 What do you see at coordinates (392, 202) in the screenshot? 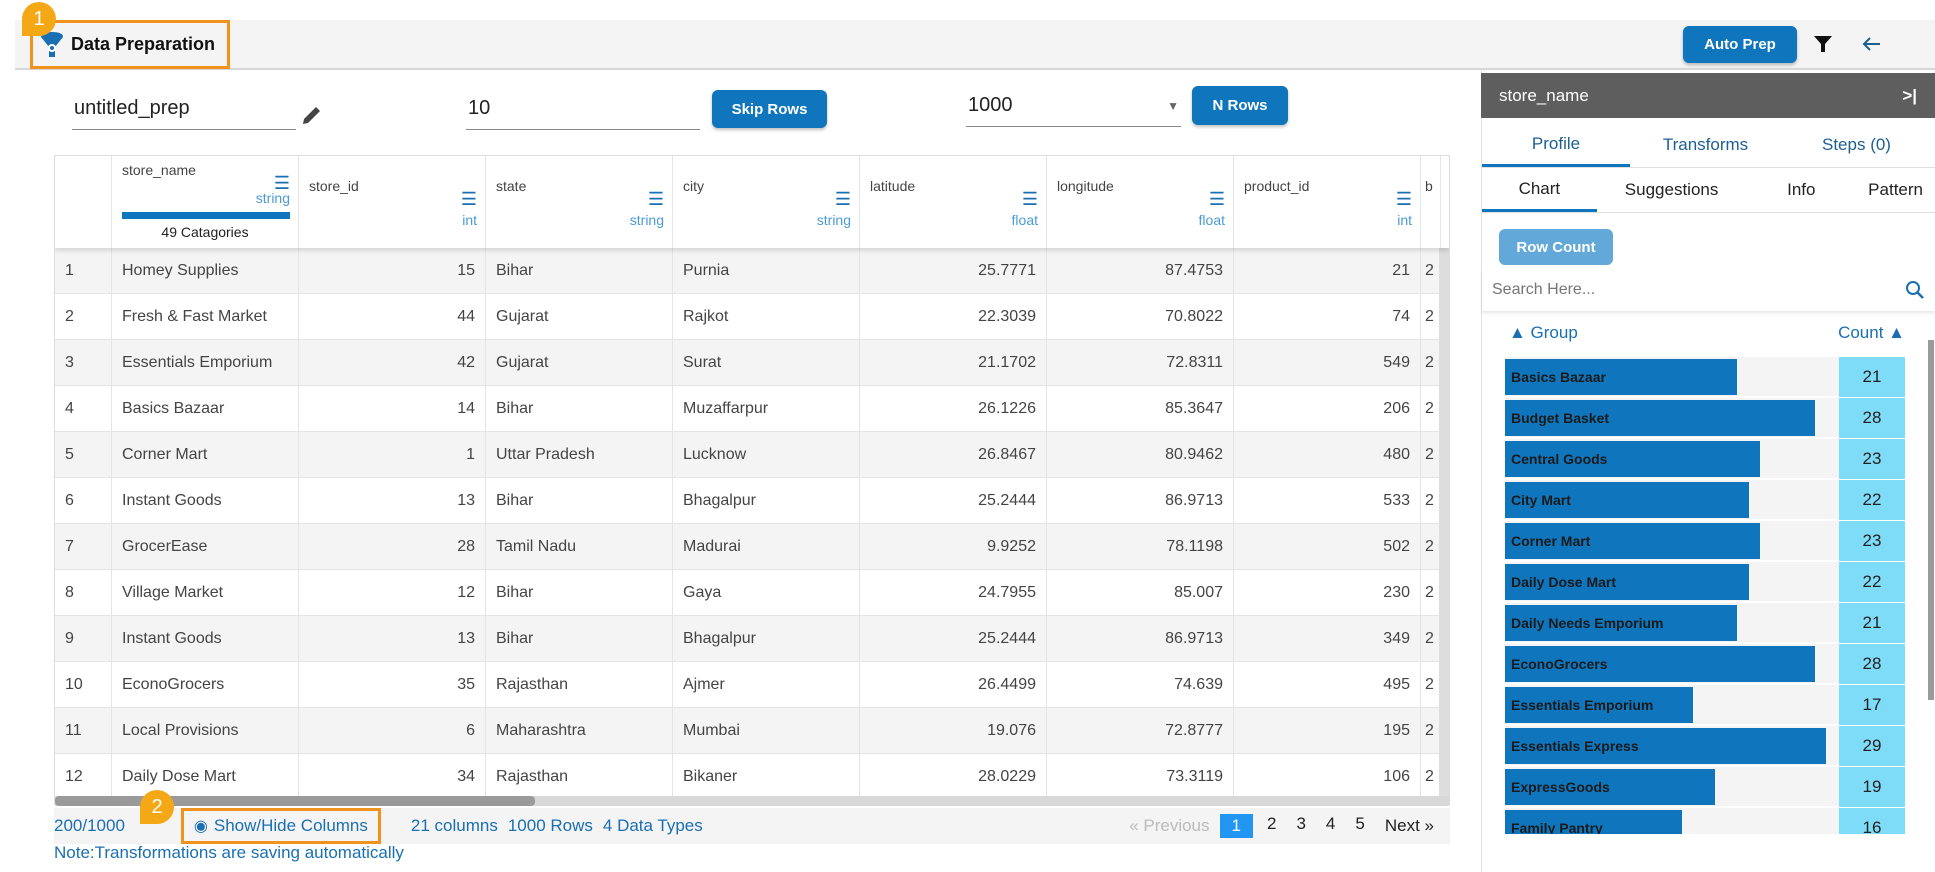
I see `column-header: store_id ☰ int` at bounding box center [392, 202].